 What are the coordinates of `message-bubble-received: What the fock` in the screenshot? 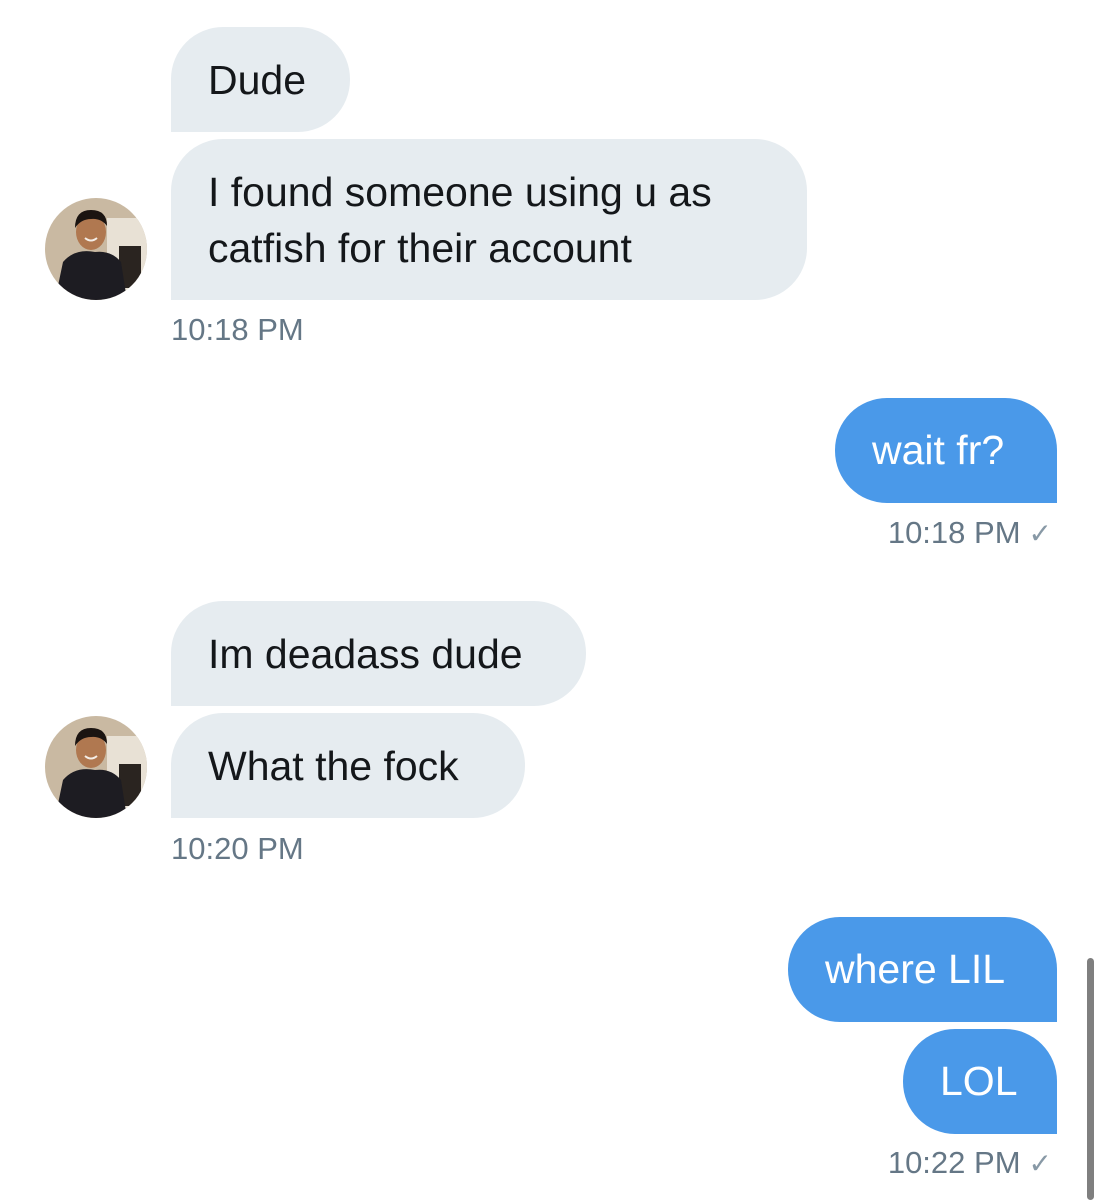 It's located at (348, 765).